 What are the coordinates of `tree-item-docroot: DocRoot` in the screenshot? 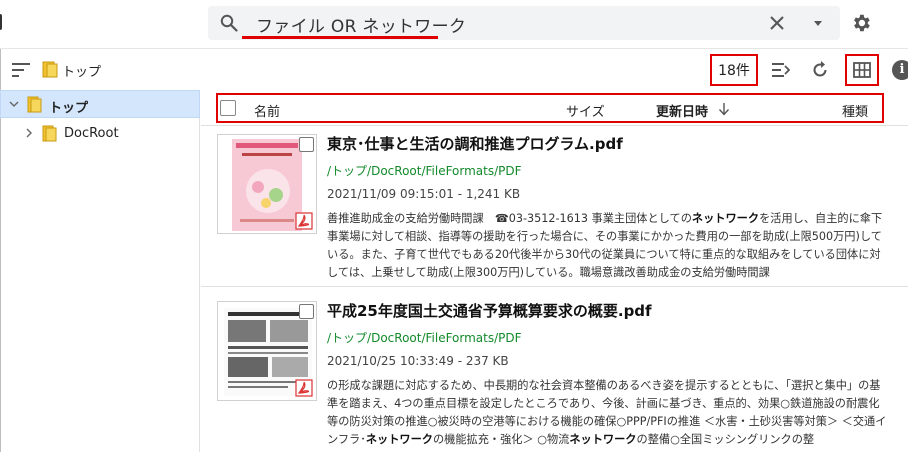 It's located at (100, 134).